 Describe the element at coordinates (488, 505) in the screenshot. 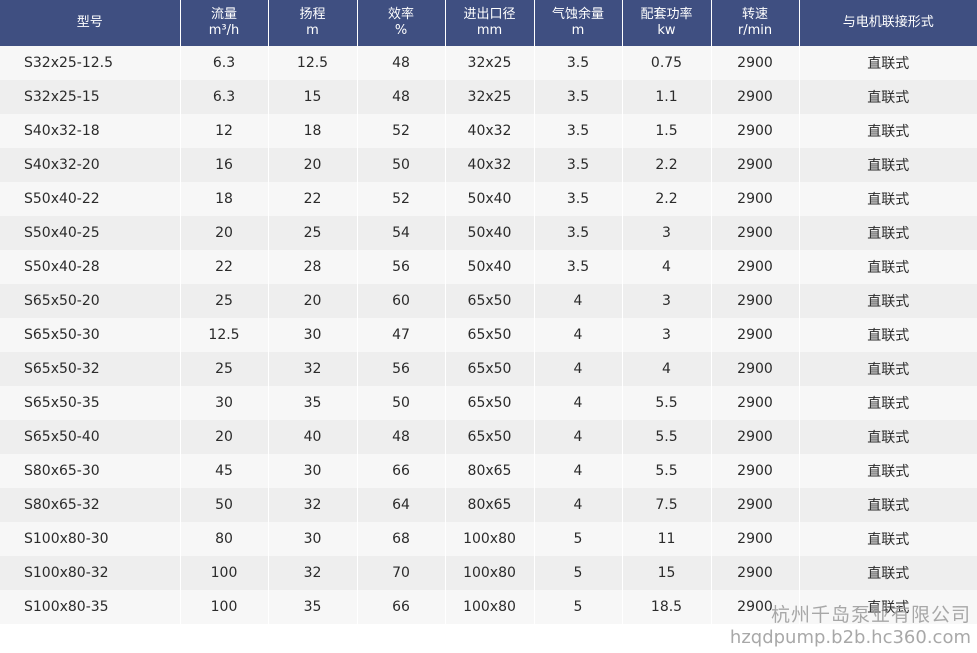

I see `table-row: S80x65-32 50 32 64 80x65 4 7.5 2900 直联式` at that location.